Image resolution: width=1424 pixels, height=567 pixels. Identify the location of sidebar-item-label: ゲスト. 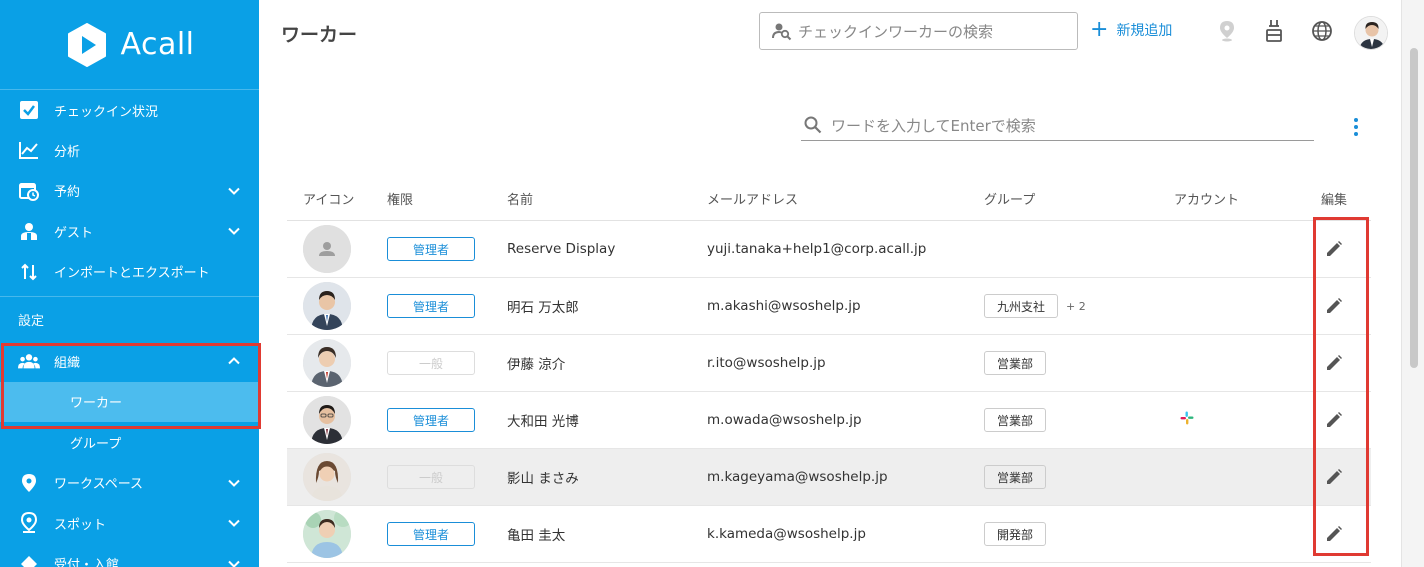
(74, 233).